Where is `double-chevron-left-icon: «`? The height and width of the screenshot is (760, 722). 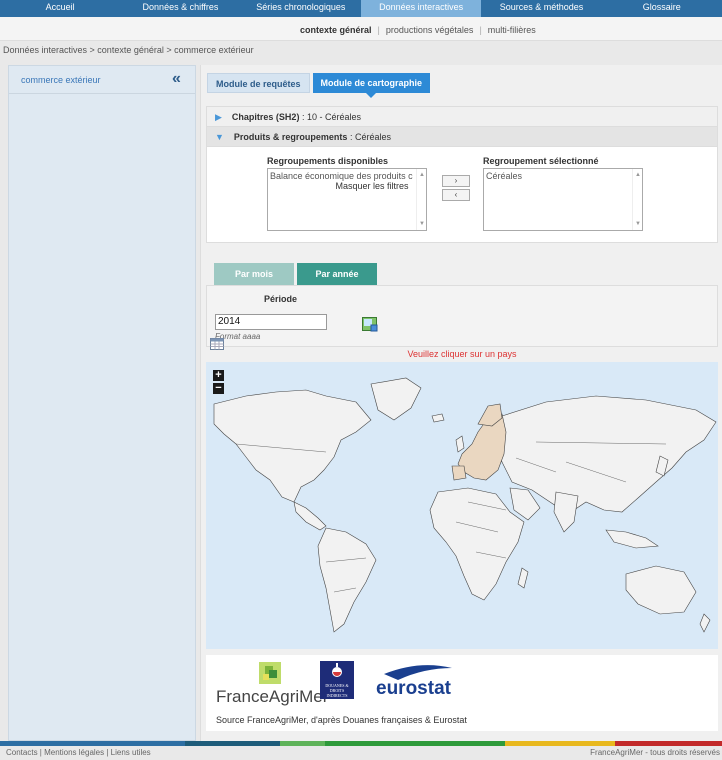
double-chevron-left-icon: « is located at coordinates (176, 79).